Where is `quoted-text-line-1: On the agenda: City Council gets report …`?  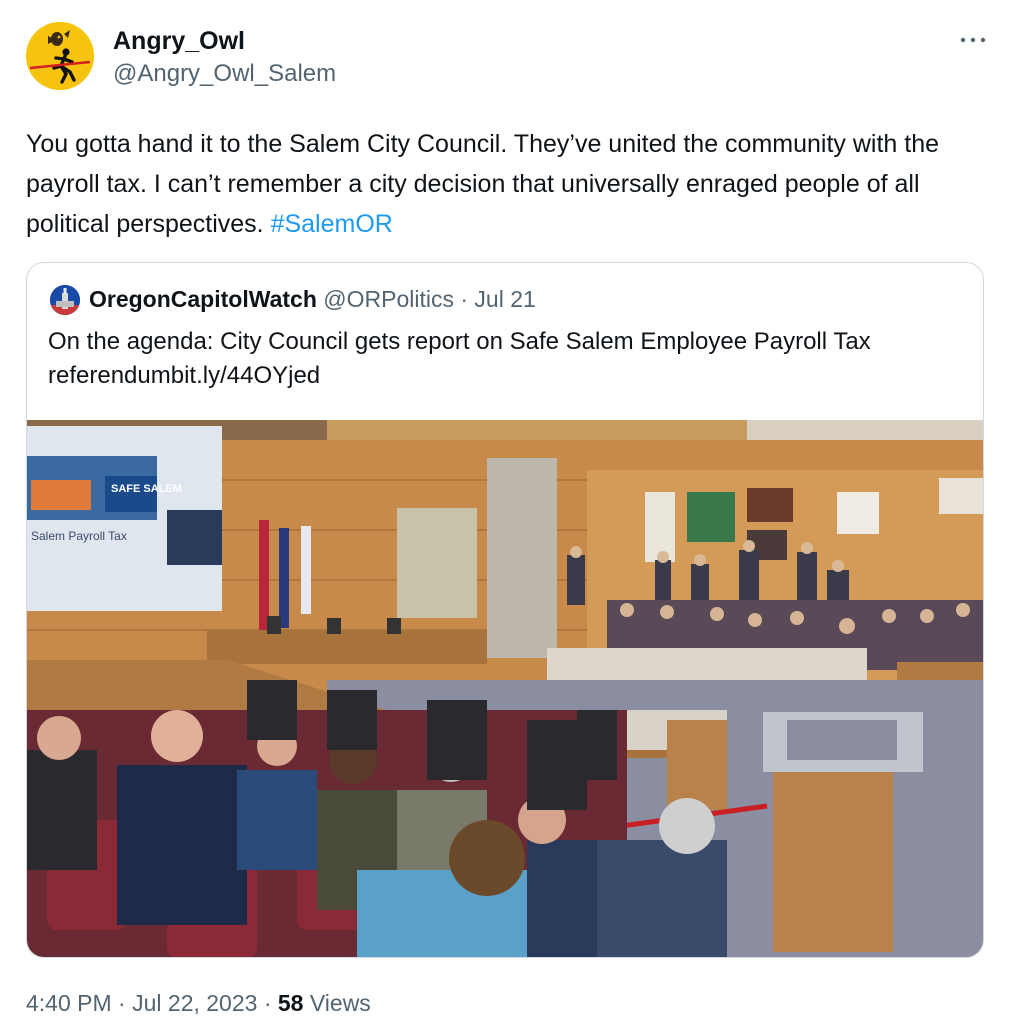 quoted-text-line-1: On the agenda: City Council gets report … is located at coordinates (459, 341).